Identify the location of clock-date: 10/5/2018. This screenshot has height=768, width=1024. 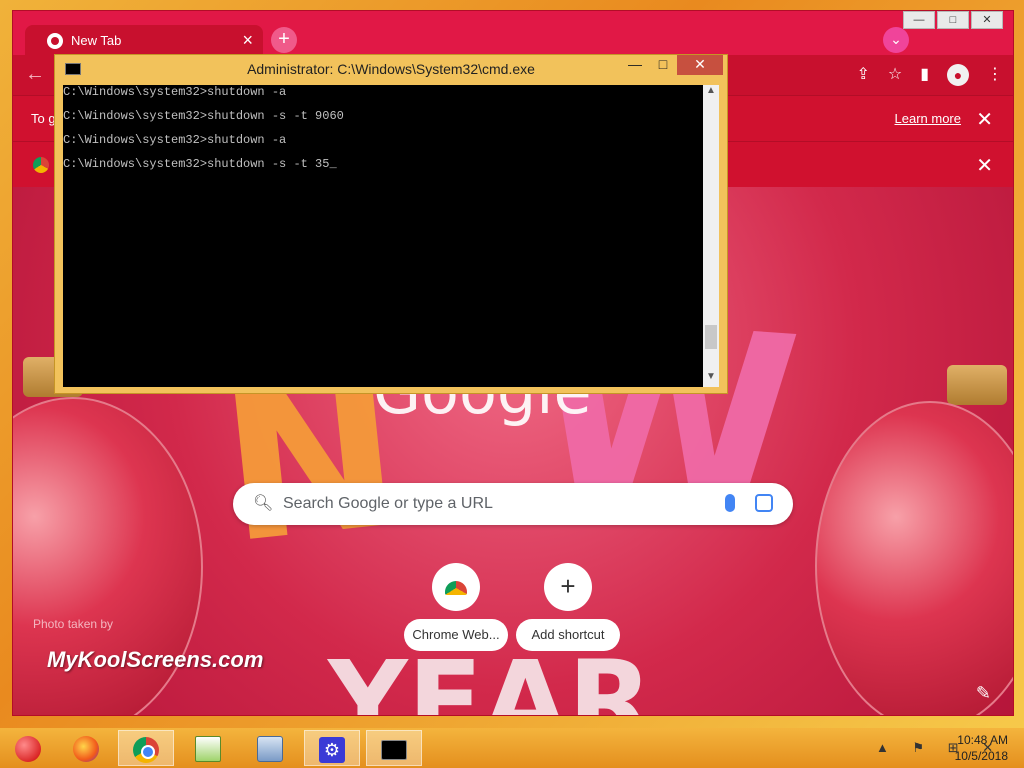
(981, 756).